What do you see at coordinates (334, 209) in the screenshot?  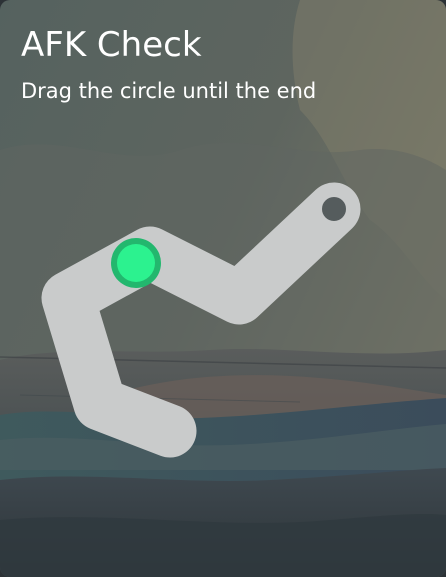 I see `end-marker` at bounding box center [334, 209].